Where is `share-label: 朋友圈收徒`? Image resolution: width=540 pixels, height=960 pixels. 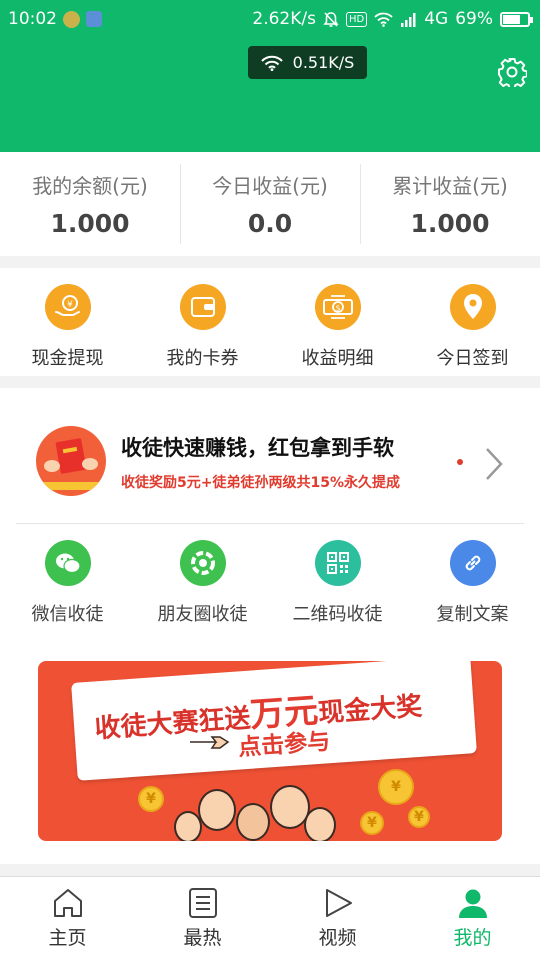 share-label: 朋友圈收徒 is located at coordinates (202, 614).